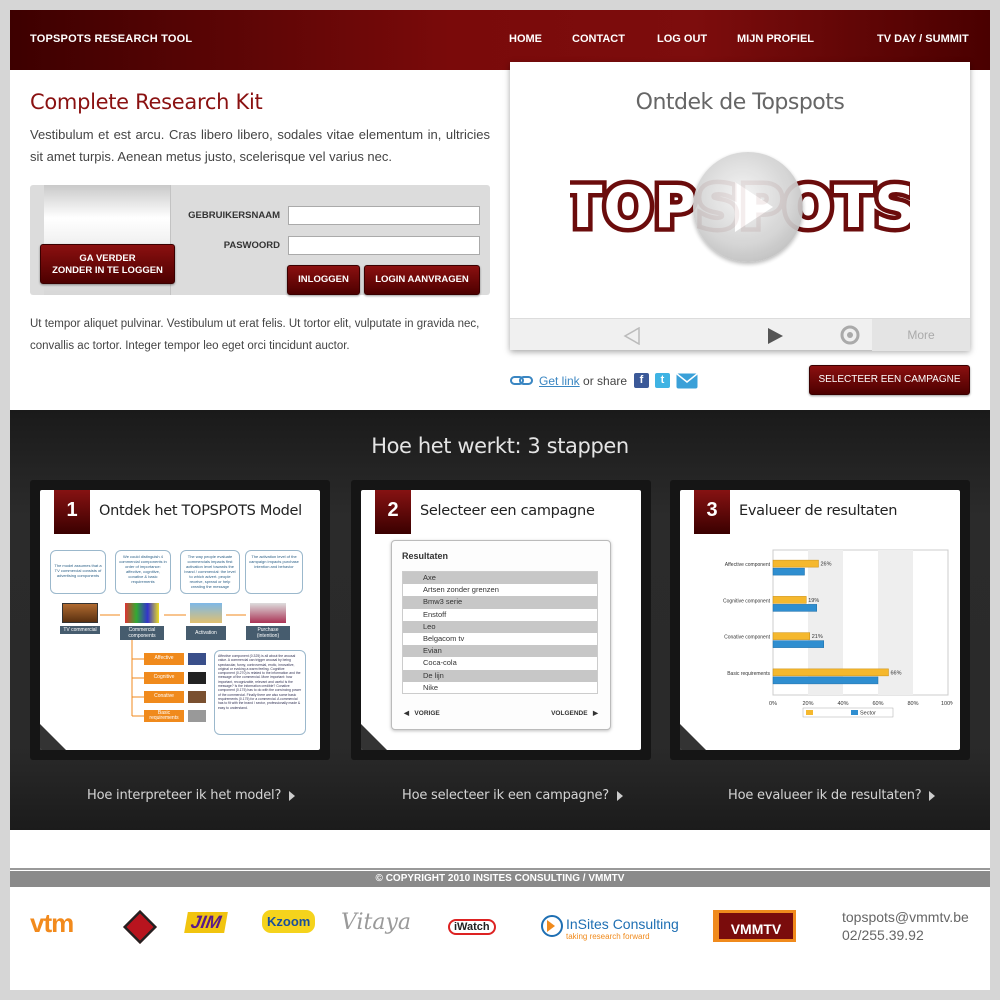  Describe the element at coordinates (754, 926) in the screenshot. I see `vmmtv-logo: VMMTV` at that location.